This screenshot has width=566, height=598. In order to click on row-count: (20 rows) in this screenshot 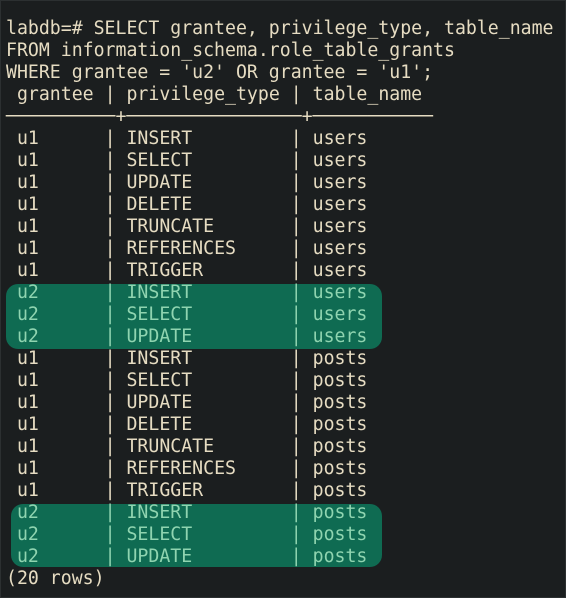, I will do `click(55, 579)`.